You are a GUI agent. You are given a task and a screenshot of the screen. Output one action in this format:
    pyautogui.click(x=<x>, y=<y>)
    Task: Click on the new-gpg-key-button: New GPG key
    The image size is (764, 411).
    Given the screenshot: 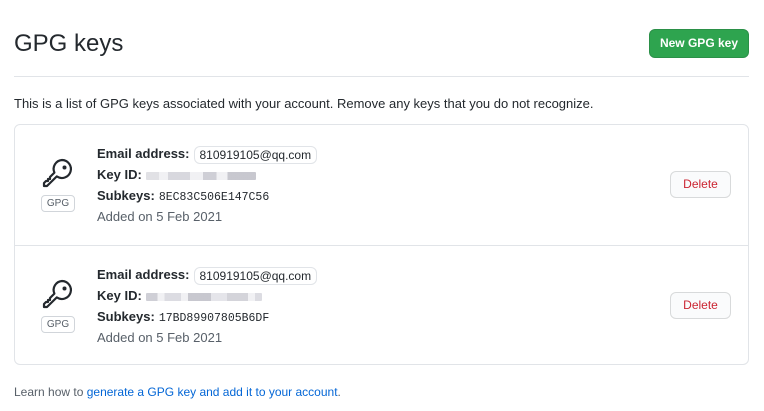 What is the action you would take?
    pyautogui.click(x=699, y=43)
    